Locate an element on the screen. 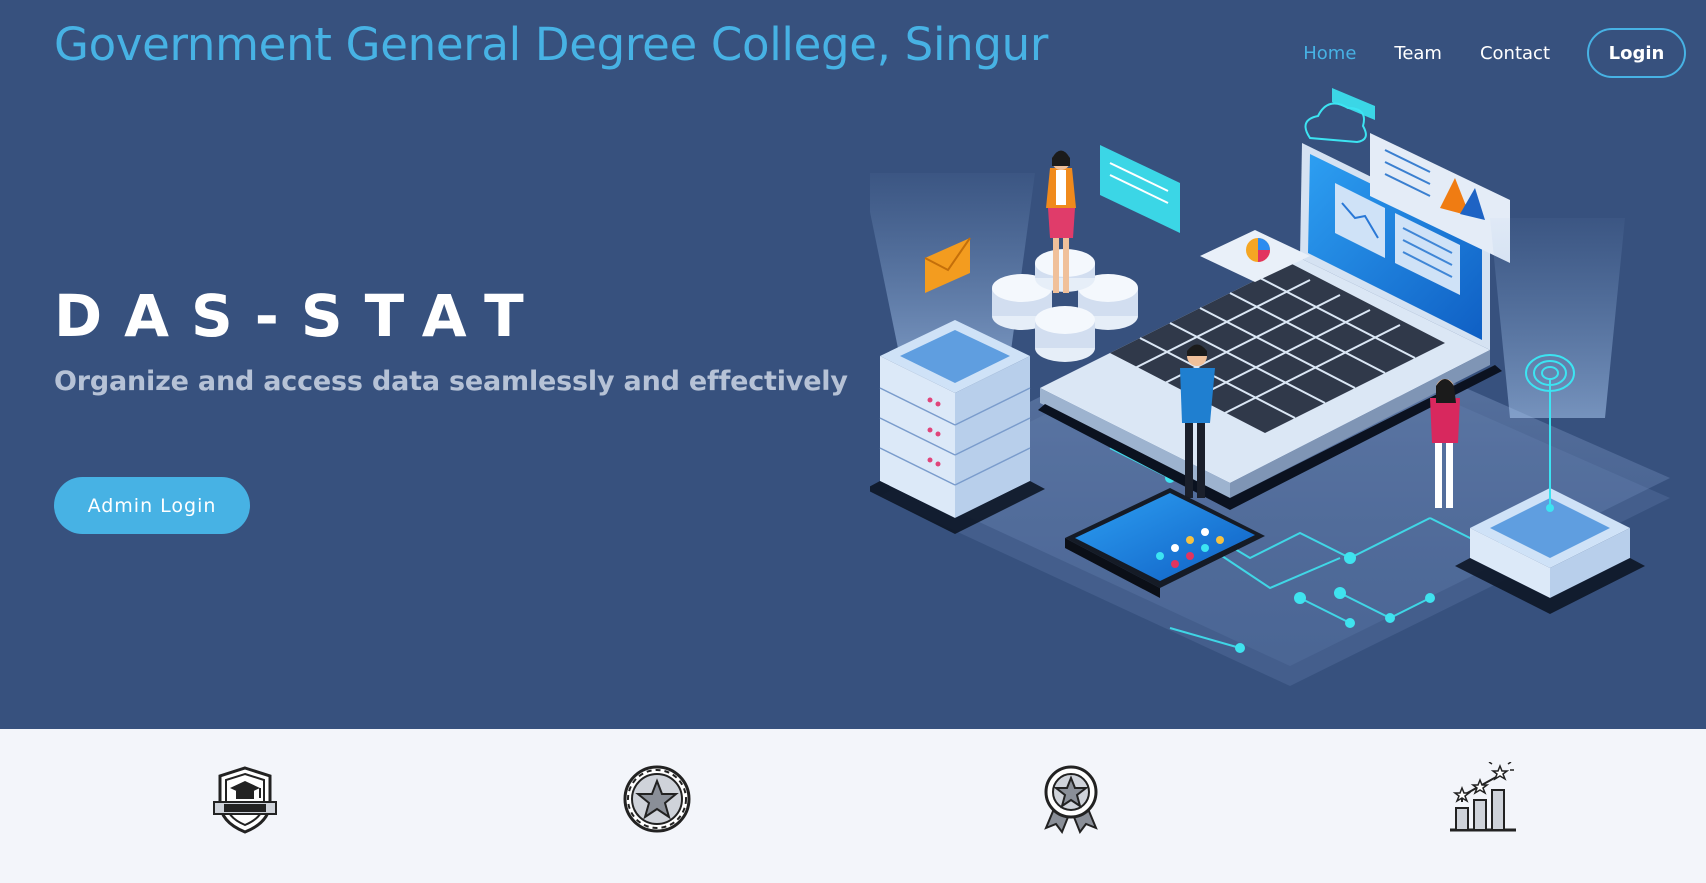 The height and width of the screenshot is (883, 1706). award-ribbon-icon is located at coordinates (1071, 800).